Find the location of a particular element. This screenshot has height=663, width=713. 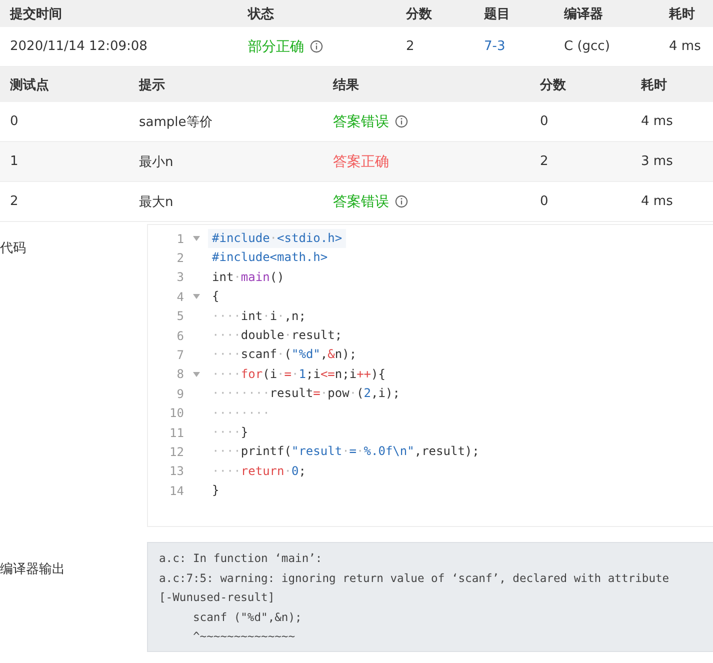

code-line: { is located at coordinates (215, 297).